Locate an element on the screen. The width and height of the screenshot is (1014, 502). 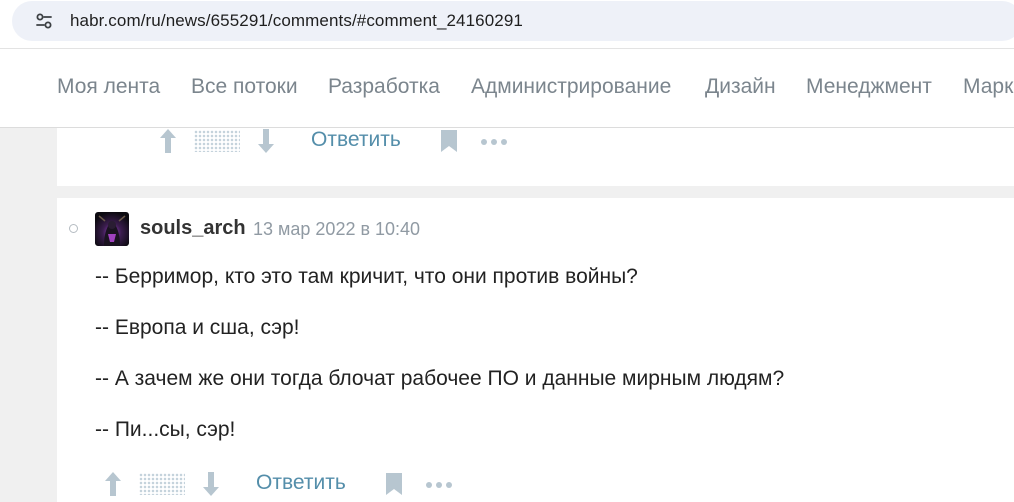
tune-icon is located at coordinates (44, 21).